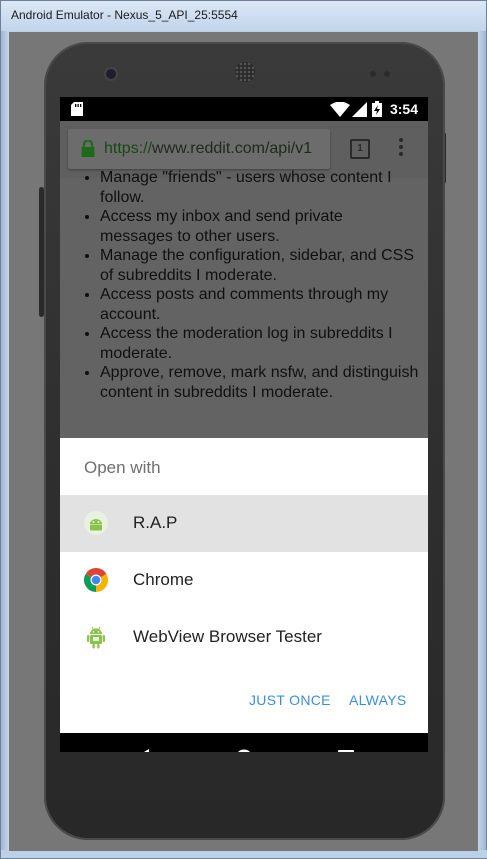 This screenshot has width=487, height=859. Describe the element at coordinates (401, 148) in the screenshot. I see `overflow-menu-icon` at that location.